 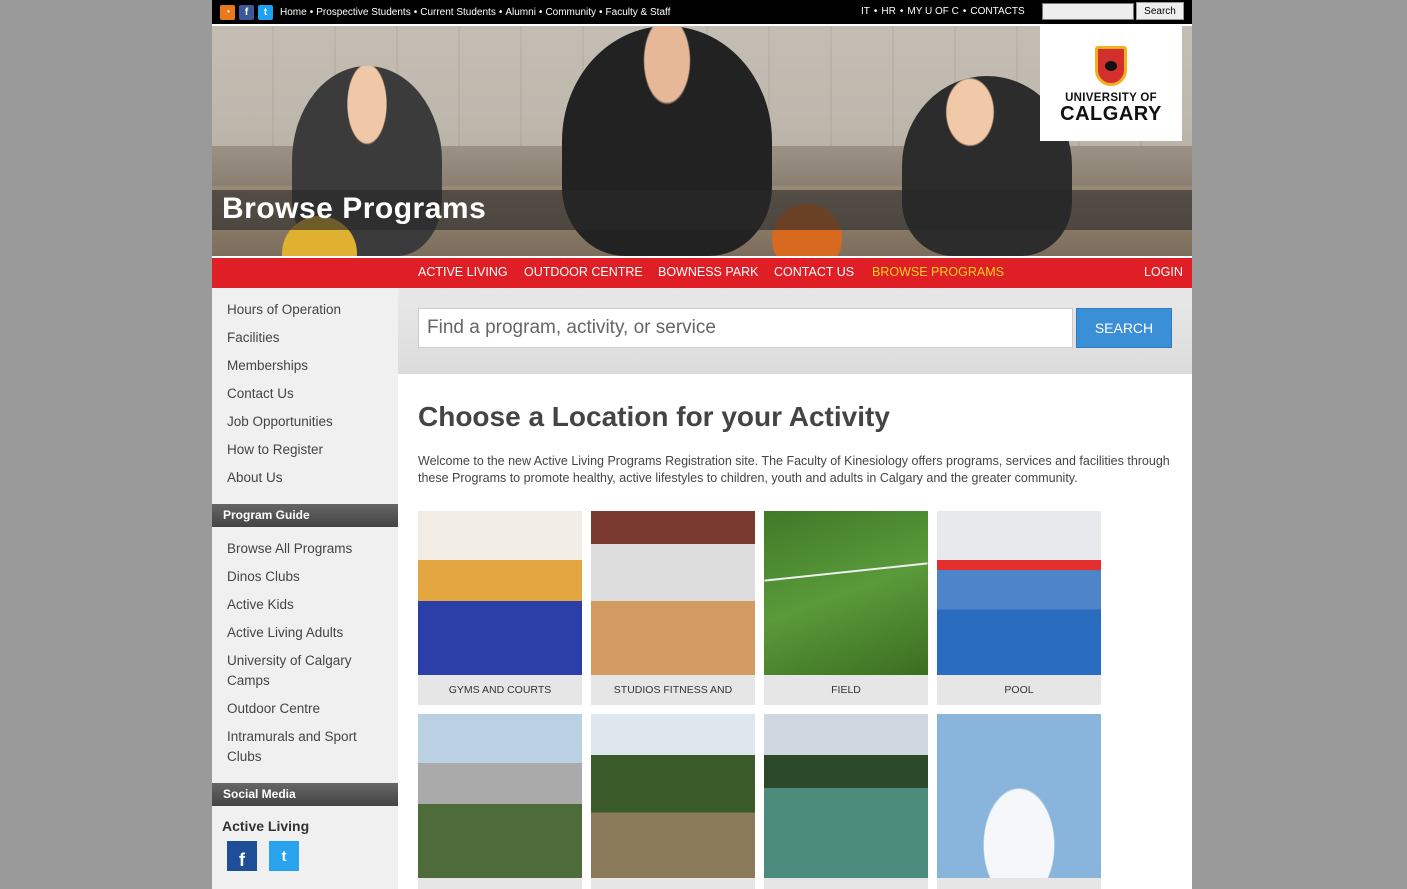 I want to click on location-tile-studios-fitness: STUDIOS FITNESS AND, so click(x=673, y=608).